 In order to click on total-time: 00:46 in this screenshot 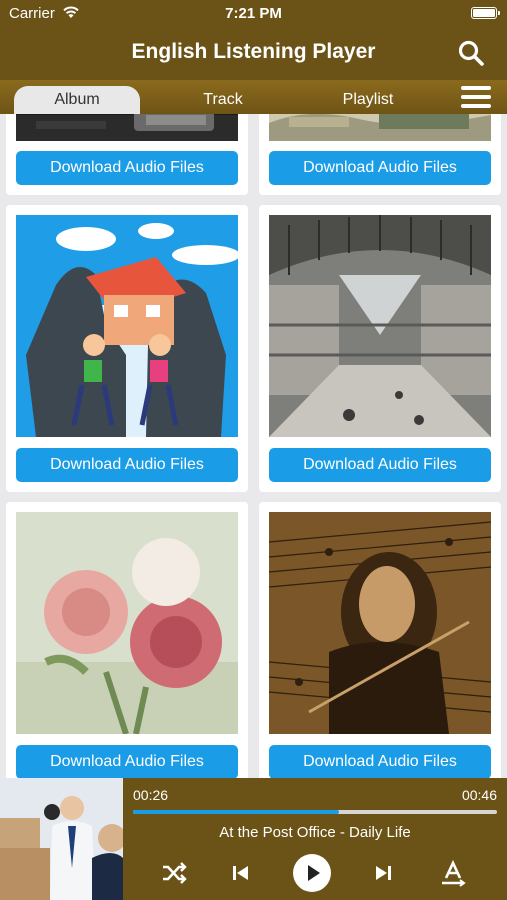, I will do `click(479, 795)`.